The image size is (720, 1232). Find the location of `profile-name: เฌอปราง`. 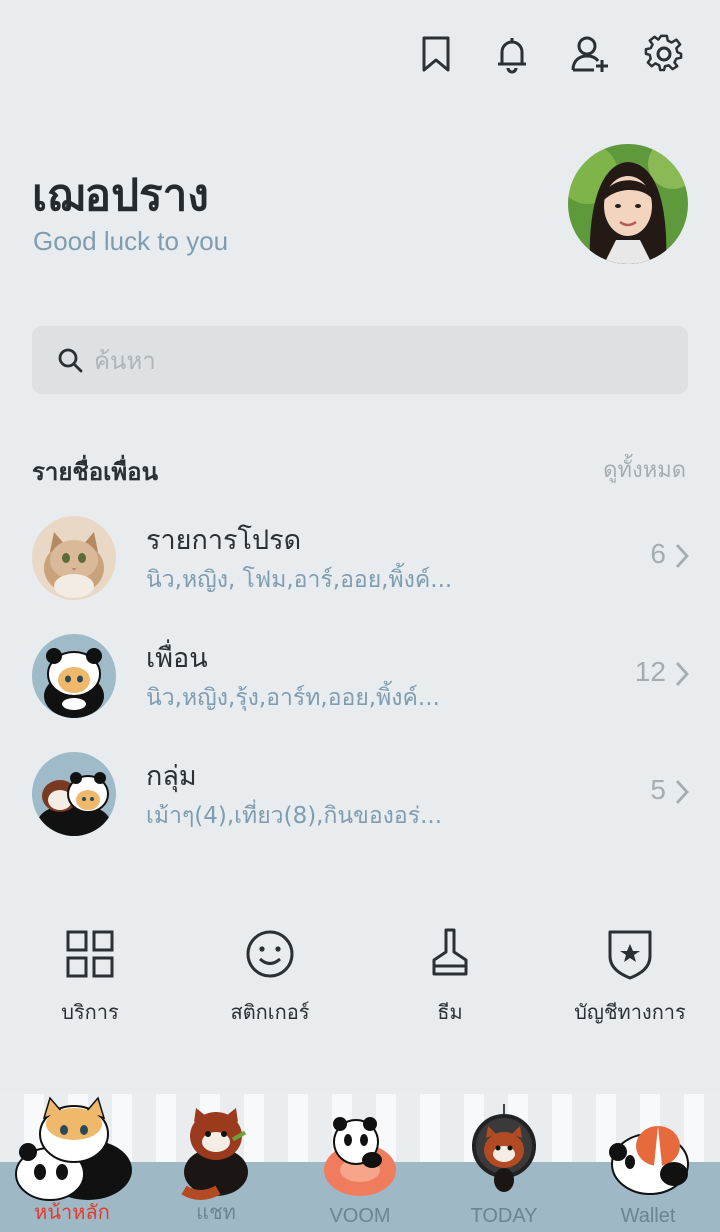

profile-name: เฌอปราง is located at coordinates (120, 195).